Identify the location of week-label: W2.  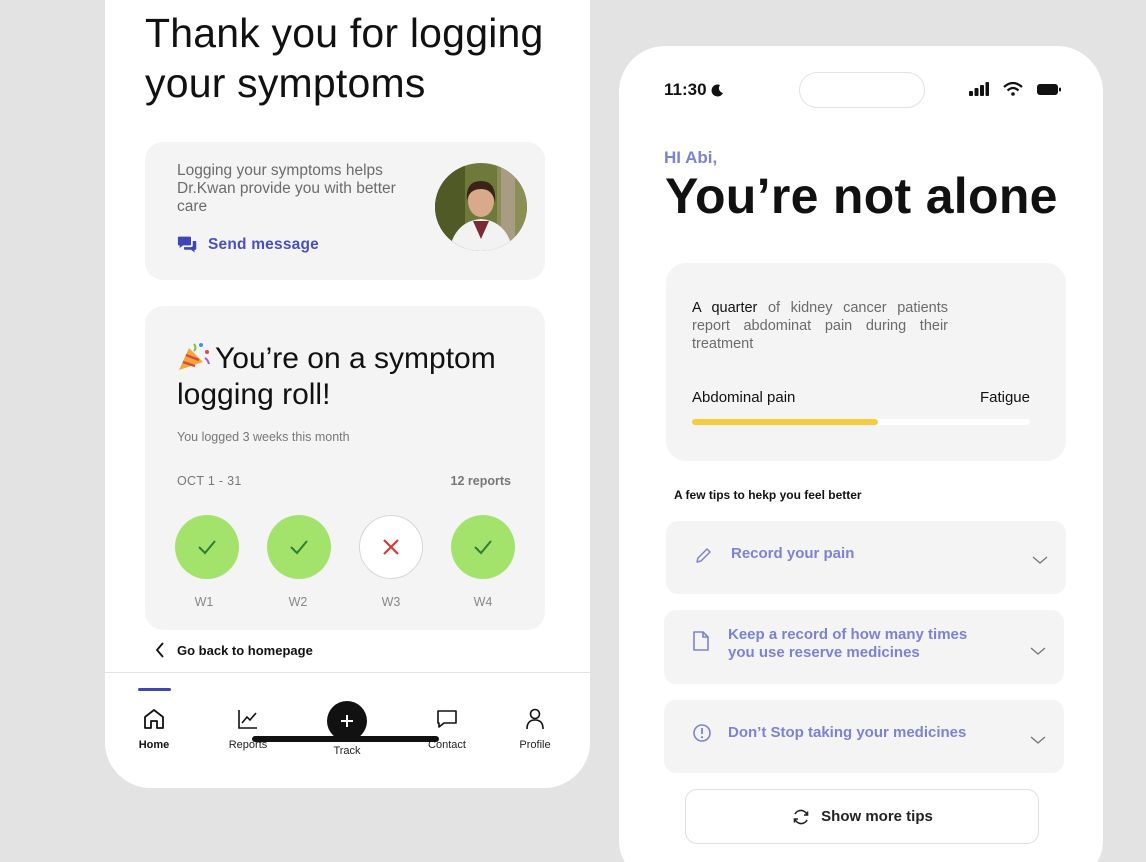
(298, 602).